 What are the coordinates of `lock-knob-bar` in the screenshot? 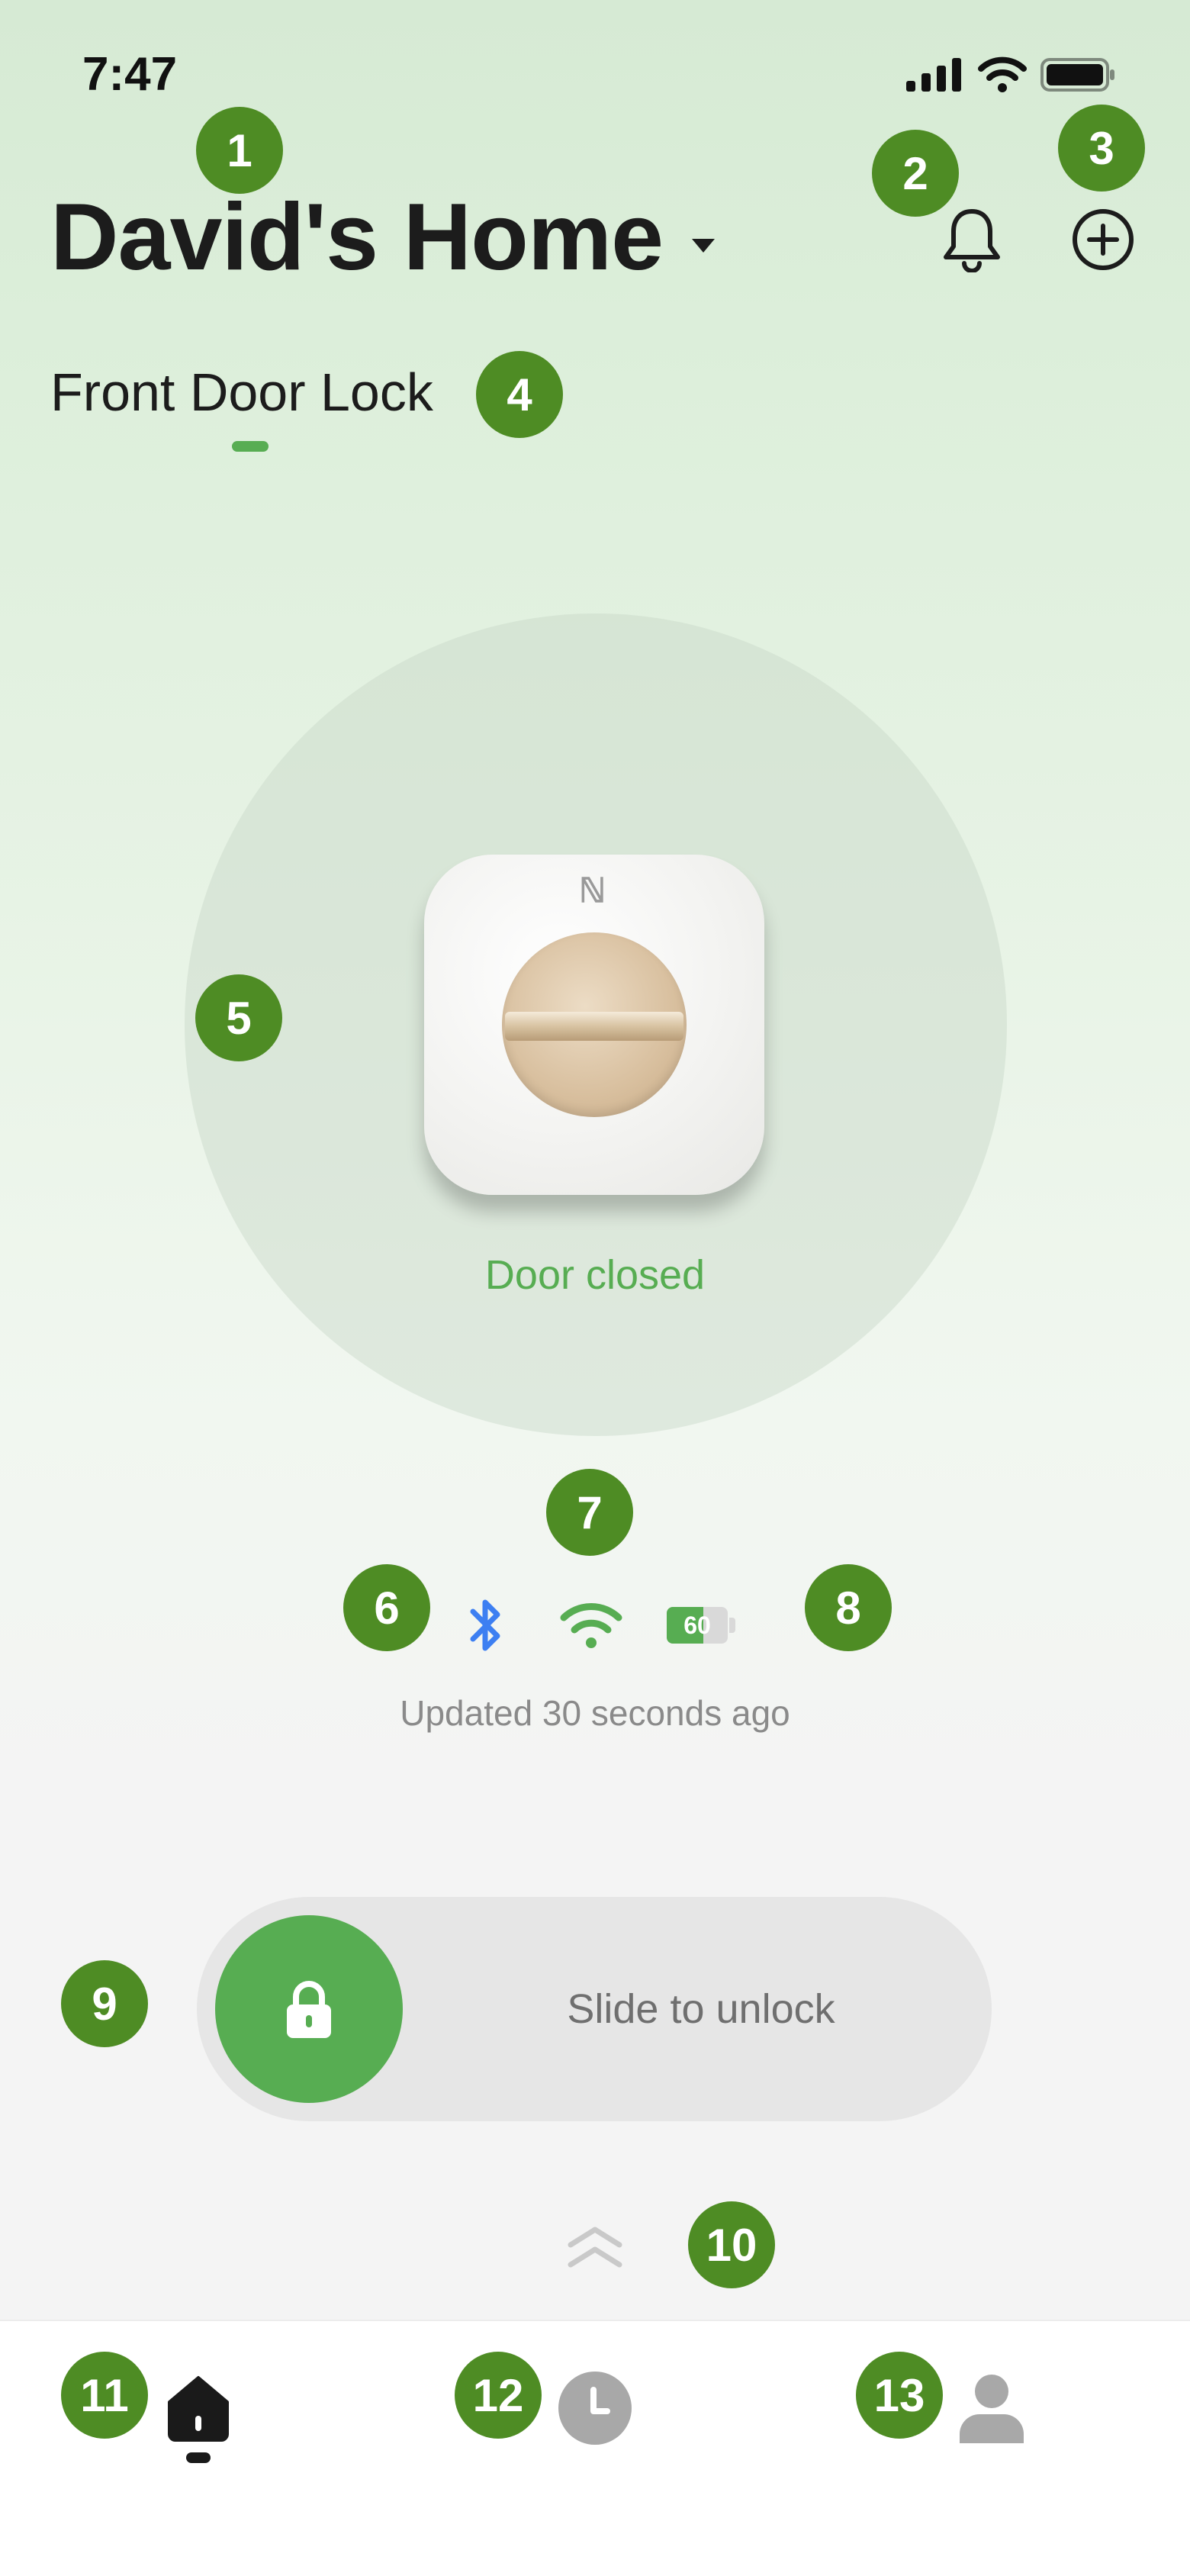 It's located at (594, 1026).